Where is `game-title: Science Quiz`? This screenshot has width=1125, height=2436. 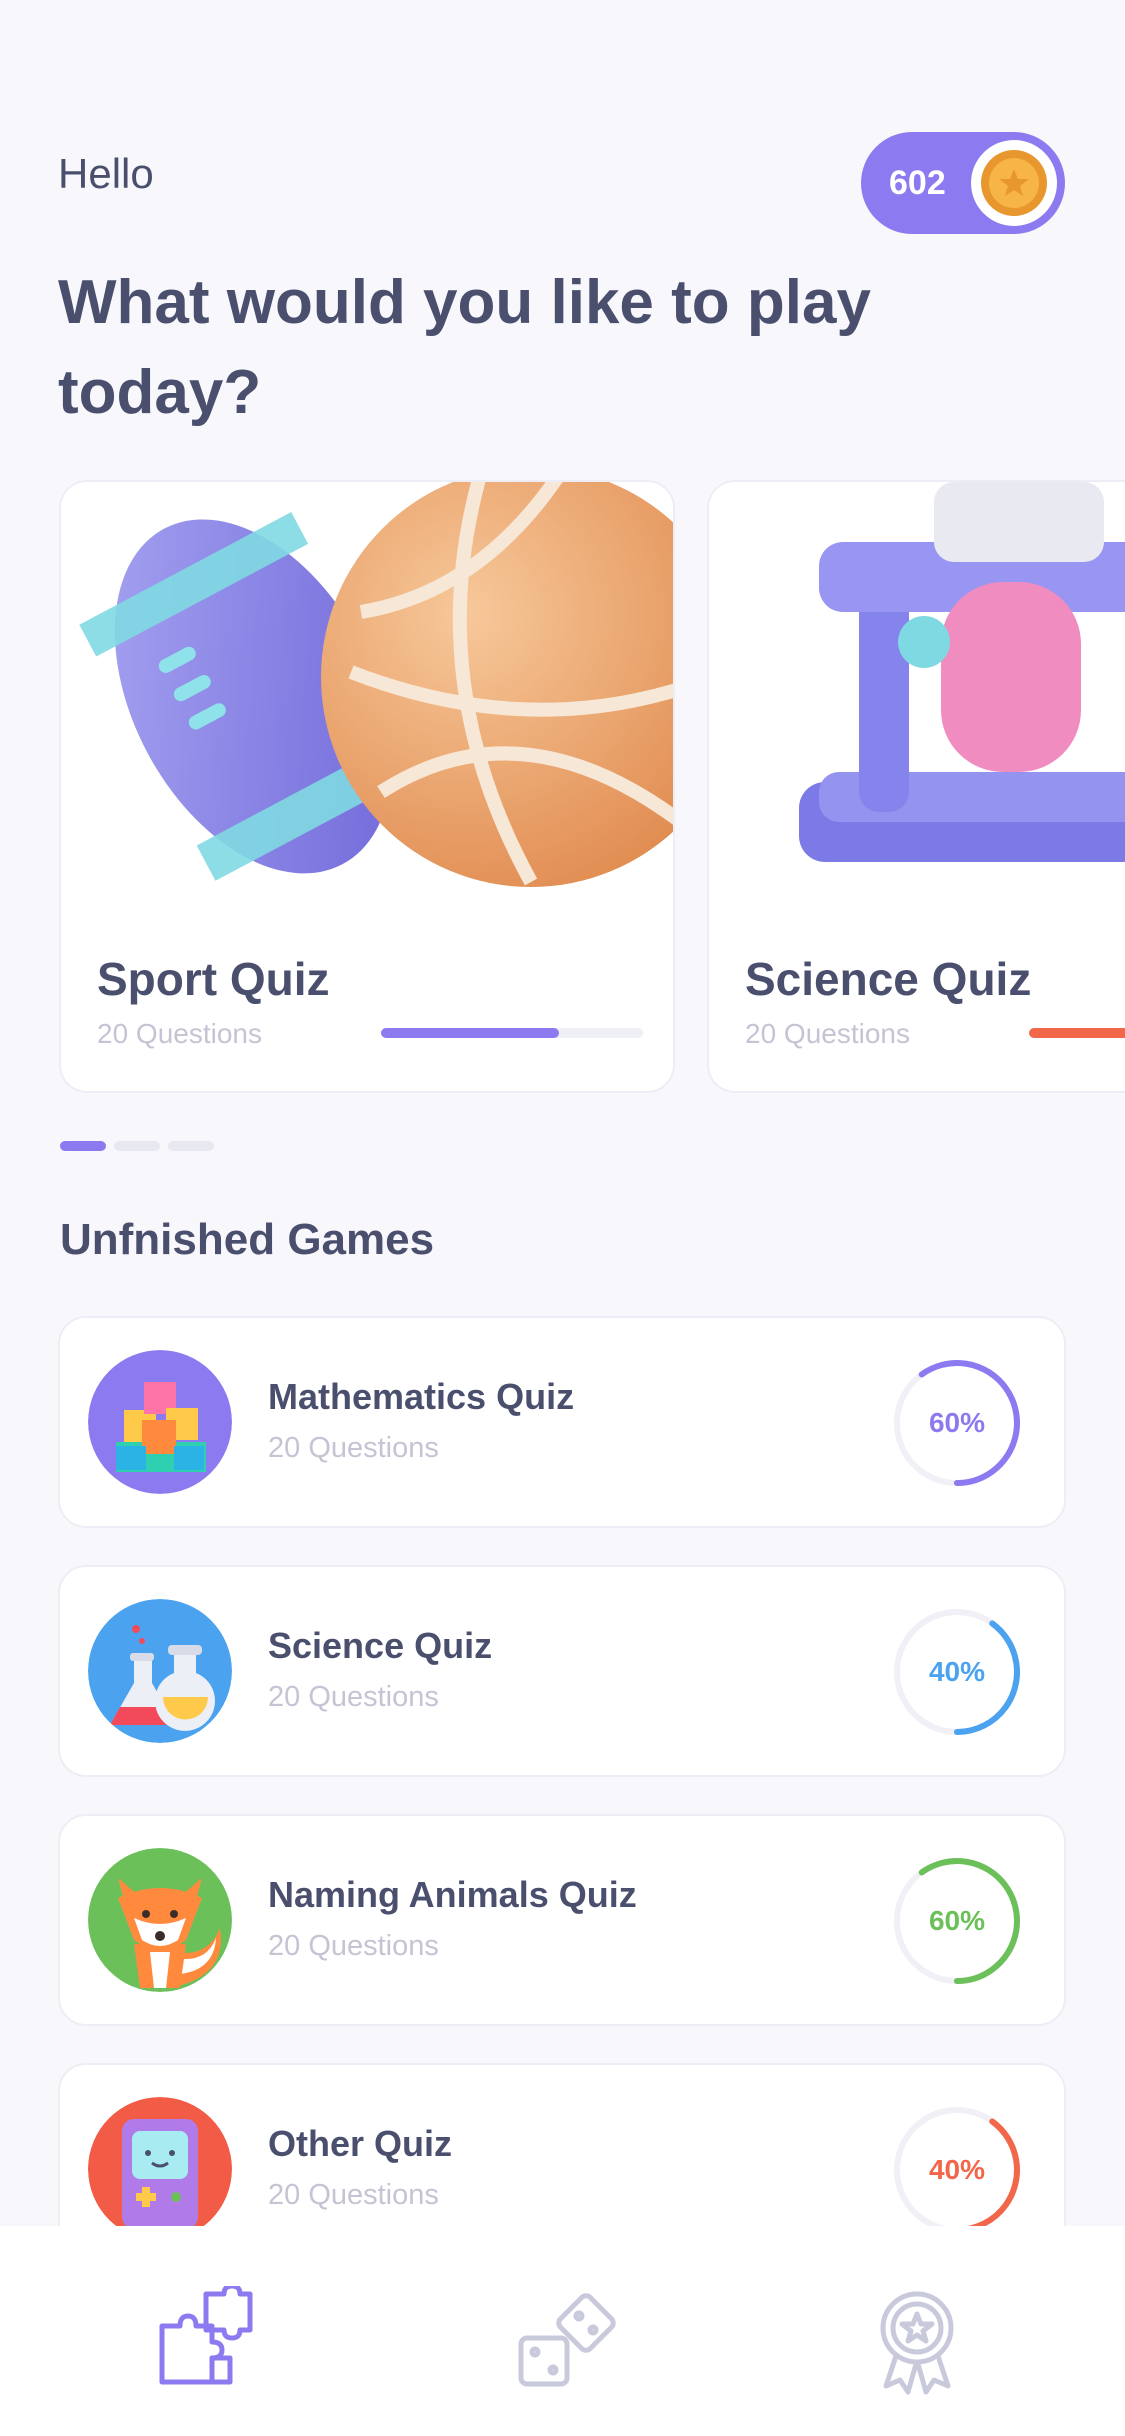 game-title: Science Quiz is located at coordinates (380, 1645).